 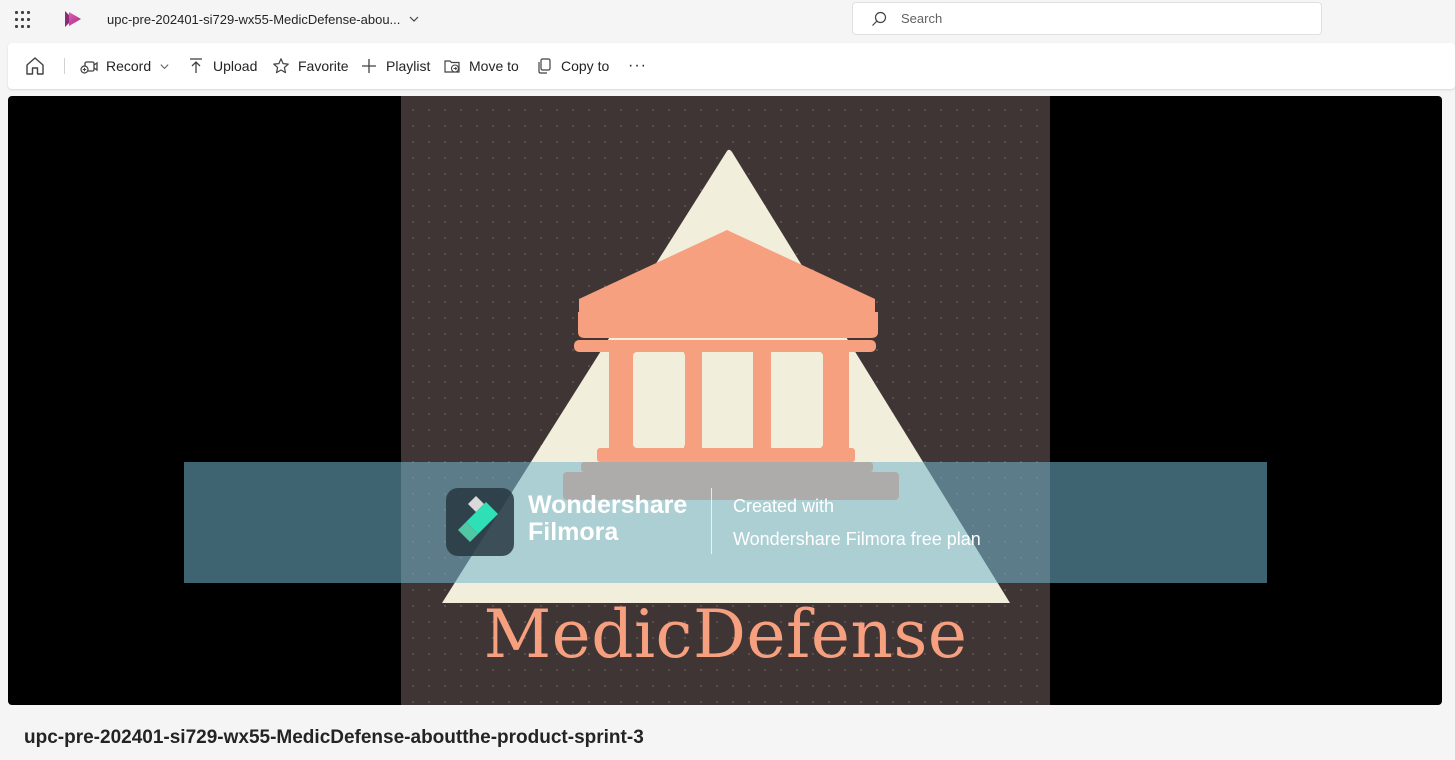 What do you see at coordinates (408, 66) in the screenshot?
I see `playlist-label: Playlist` at bounding box center [408, 66].